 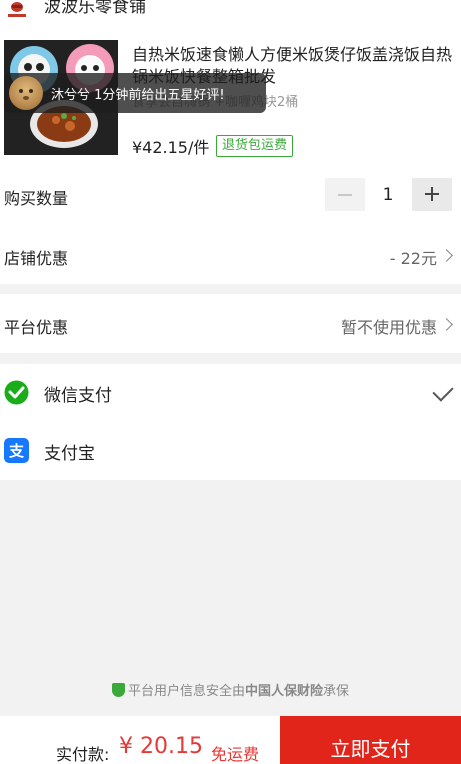 I want to click on shop-discount-row: 店铺优惠 - 22元, so click(x=230, y=255).